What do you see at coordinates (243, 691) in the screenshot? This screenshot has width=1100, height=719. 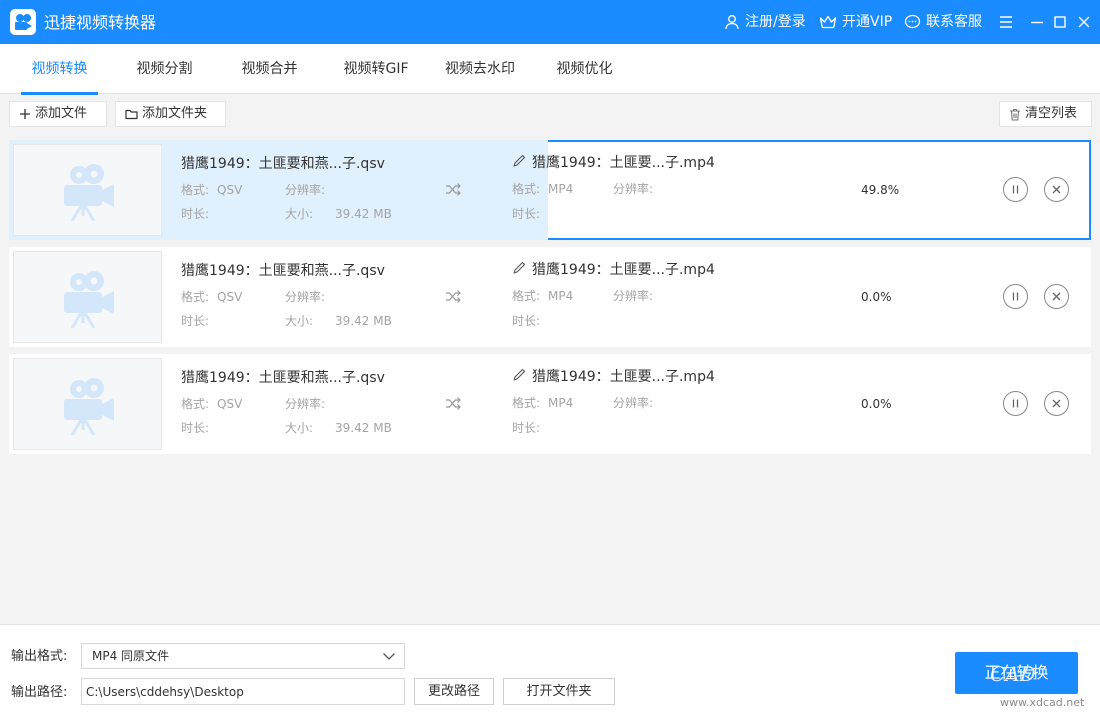 I see `output-path-input` at bounding box center [243, 691].